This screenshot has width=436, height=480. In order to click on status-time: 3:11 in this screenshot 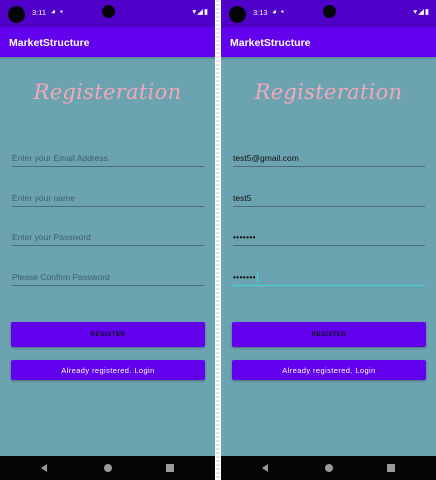, I will do `click(39, 12)`.